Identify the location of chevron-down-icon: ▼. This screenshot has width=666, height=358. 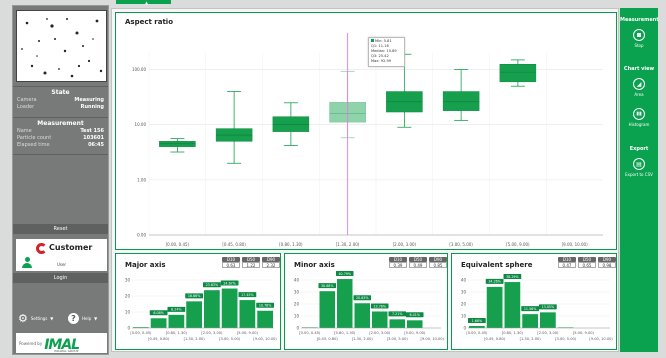
(96, 318).